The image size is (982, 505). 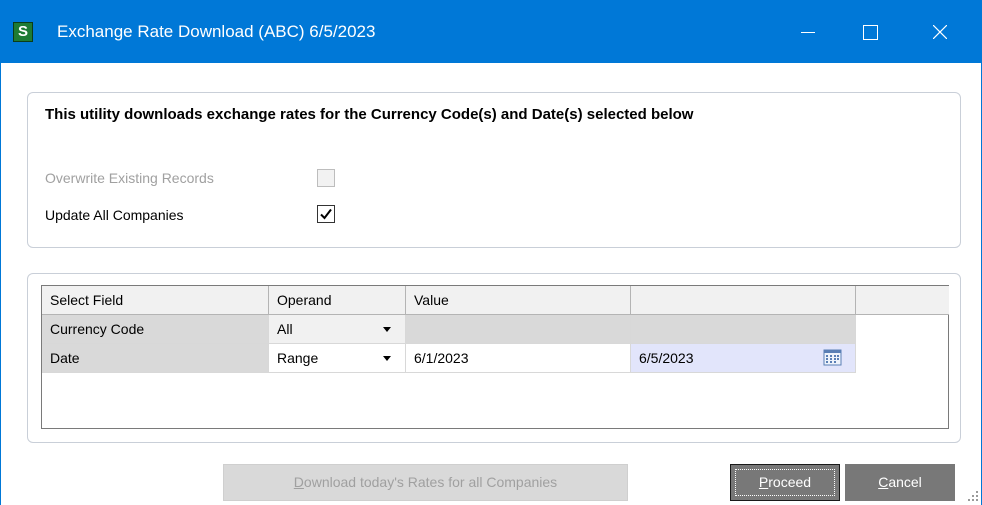 What do you see at coordinates (216, 31) in the screenshot?
I see `window-title: Exchange Rate Download (ABC) 6/5/2023` at bounding box center [216, 31].